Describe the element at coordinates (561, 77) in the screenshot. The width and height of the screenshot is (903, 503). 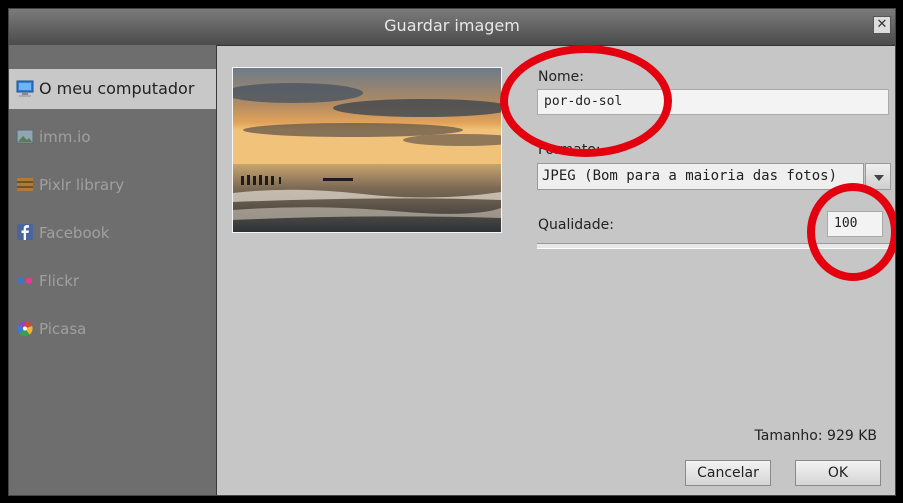
I see `name-label: Nome:` at that location.